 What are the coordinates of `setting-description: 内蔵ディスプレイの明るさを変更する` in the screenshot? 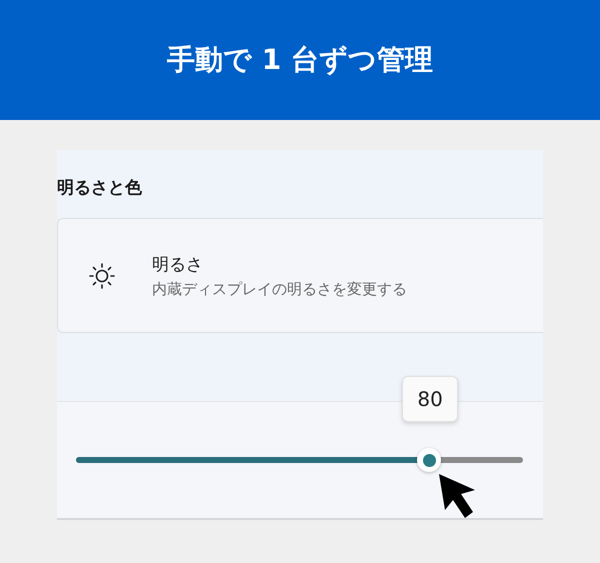 It's located at (279, 289).